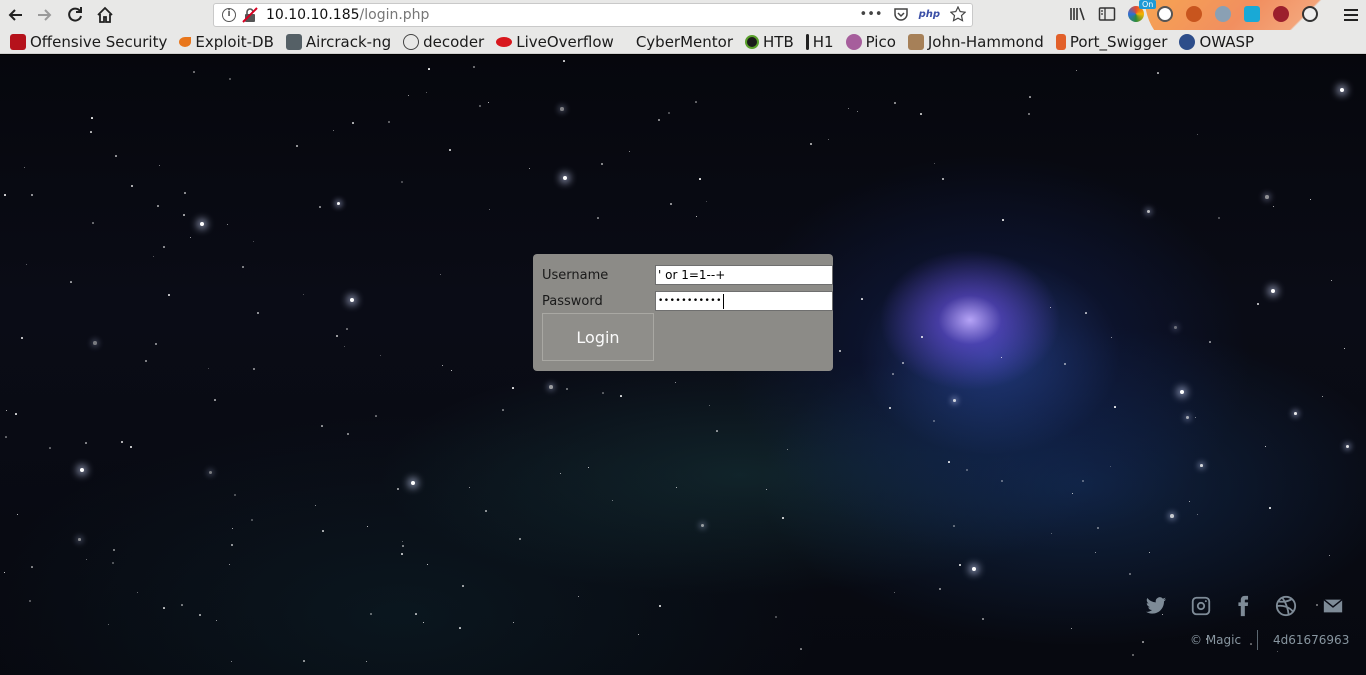  Describe the element at coordinates (684, 42) in the screenshot. I see `bookmark-cybermentor: CyberMentor` at that location.